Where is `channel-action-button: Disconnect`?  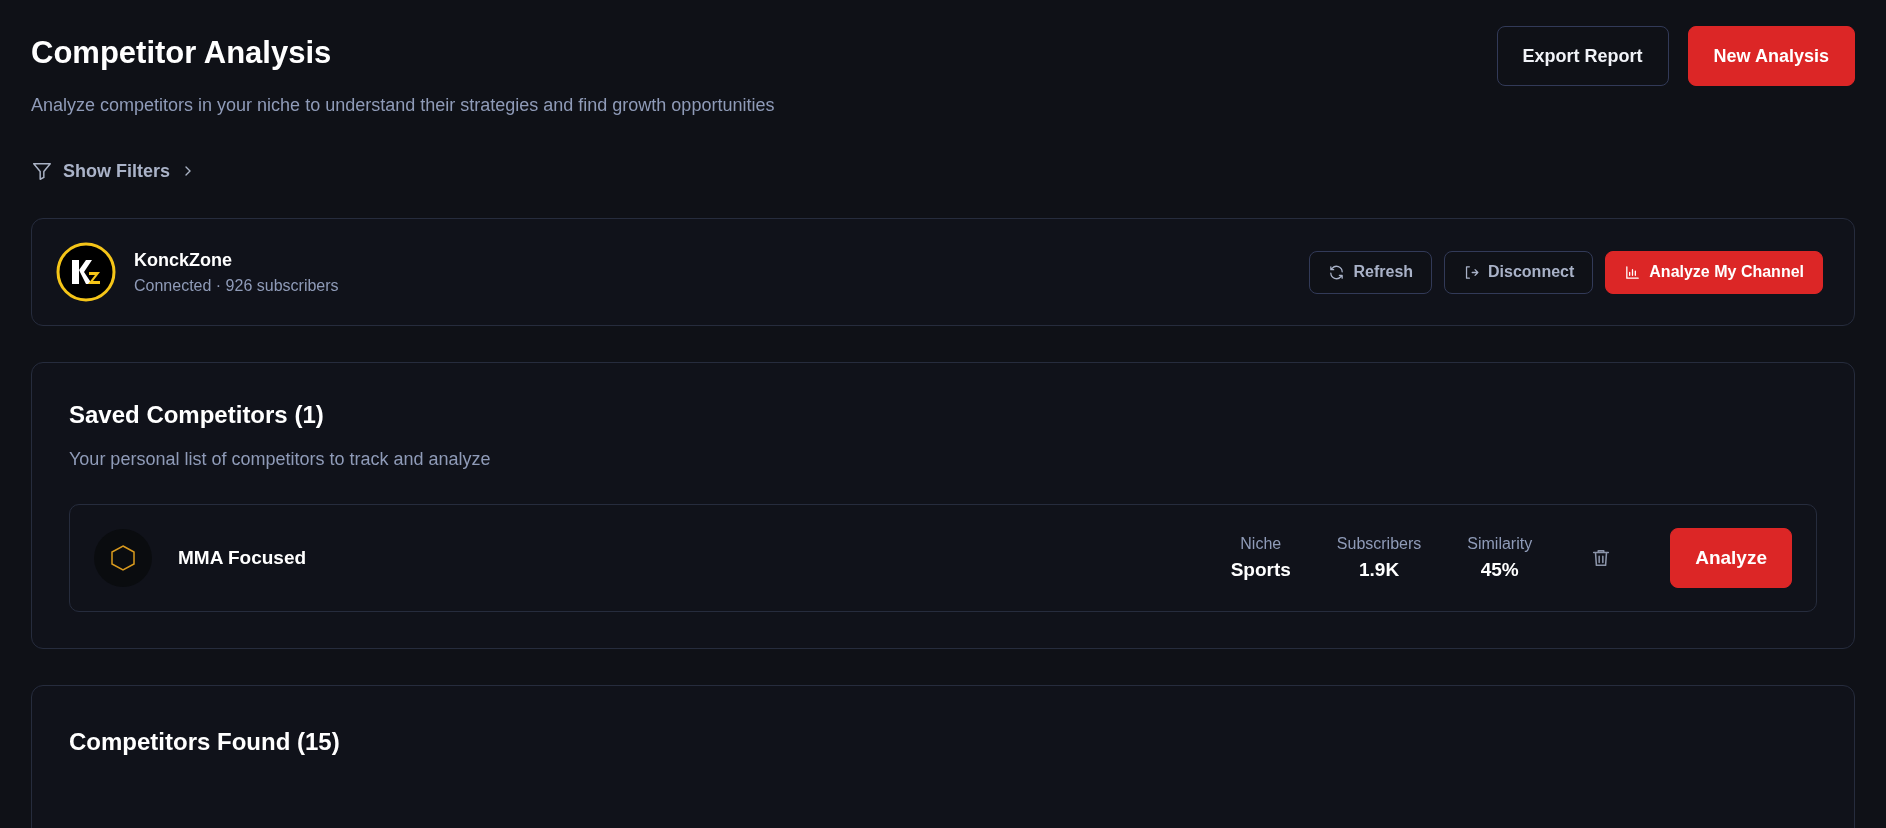 channel-action-button: Disconnect is located at coordinates (1519, 272).